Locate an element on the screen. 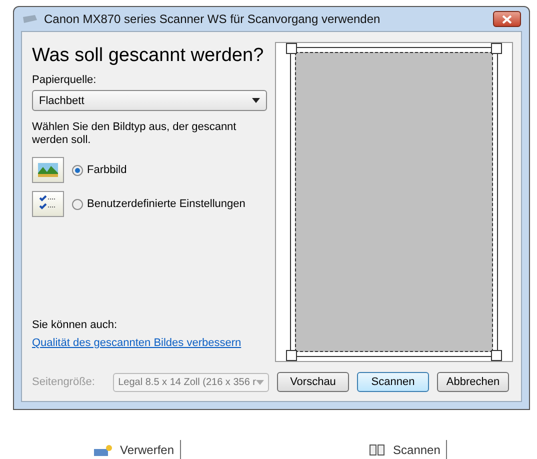  close-button is located at coordinates (507, 19).